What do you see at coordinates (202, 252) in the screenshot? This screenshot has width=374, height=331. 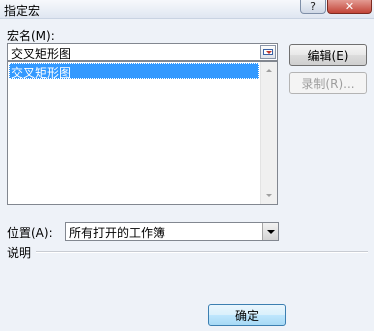 I see `description-divider` at bounding box center [202, 252].